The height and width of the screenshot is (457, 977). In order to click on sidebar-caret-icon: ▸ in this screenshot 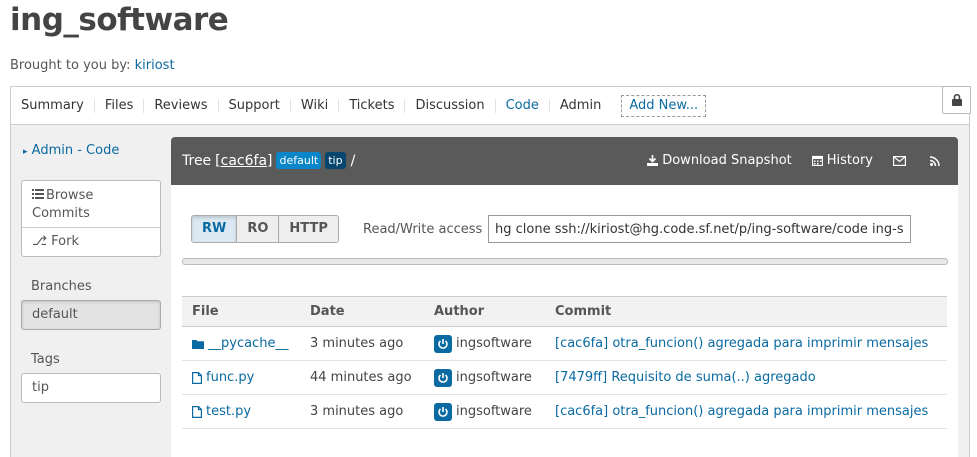, I will do `click(25, 152)`.